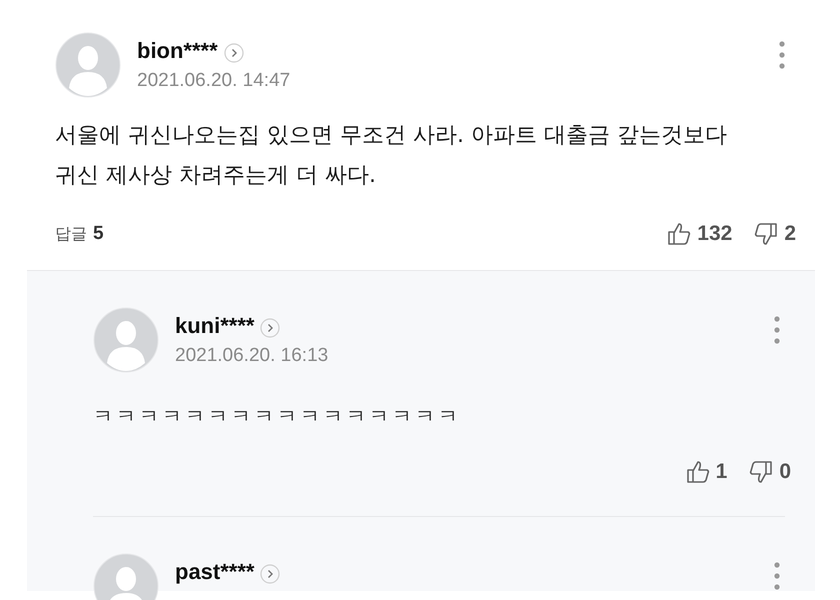 This screenshot has width=840, height=600. What do you see at coordinates (98, 234) in the screenshot?
I see `reply-count: 5` at bounding box center [98, 234].